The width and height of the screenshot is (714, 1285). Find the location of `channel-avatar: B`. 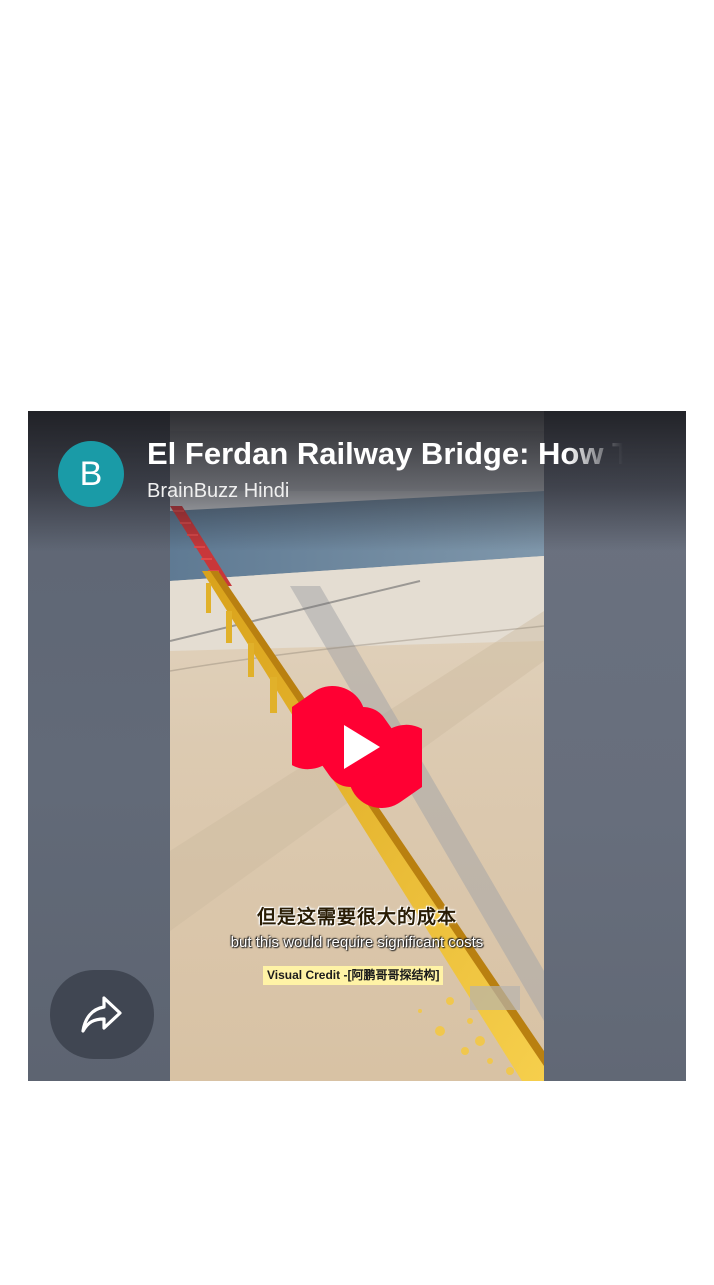

channel-avatar: B is located at coordinates (91, 474).